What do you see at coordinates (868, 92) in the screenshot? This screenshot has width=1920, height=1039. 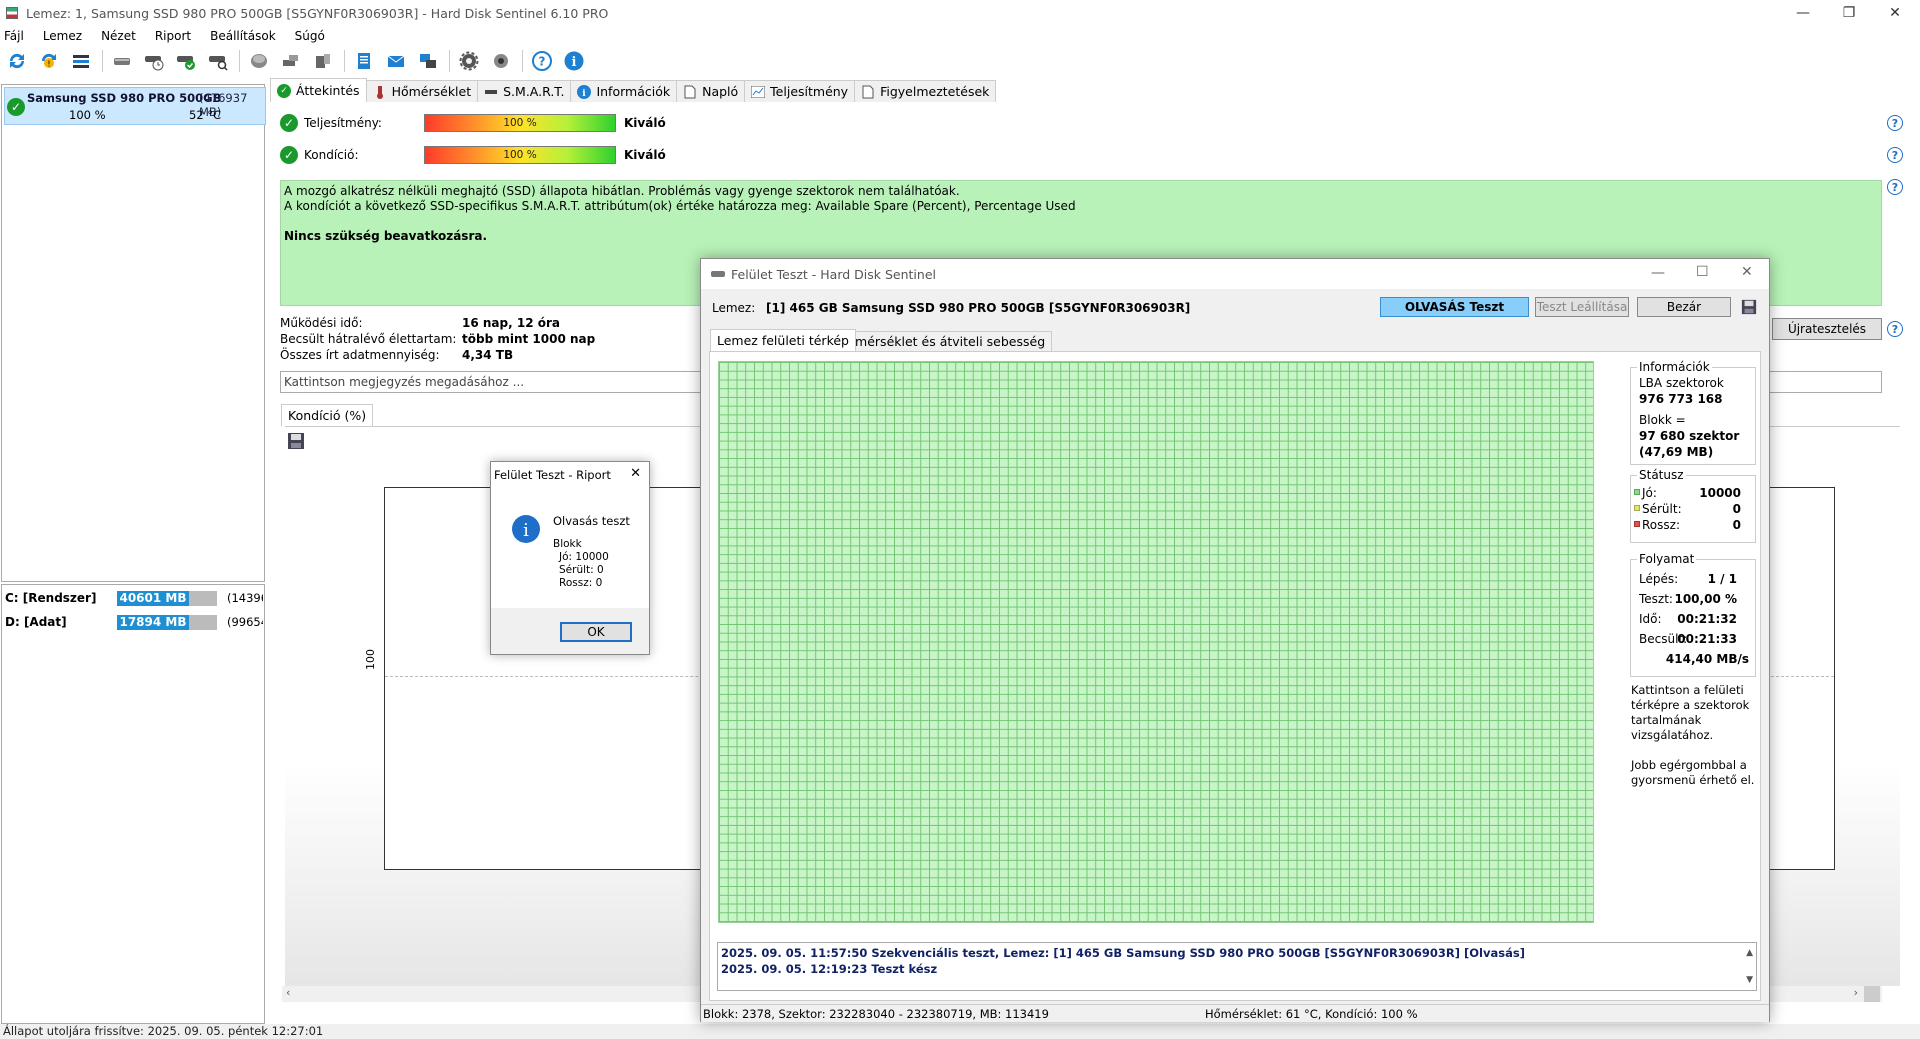 I see `alerts-document-icon` at bounding box center [868, 92].